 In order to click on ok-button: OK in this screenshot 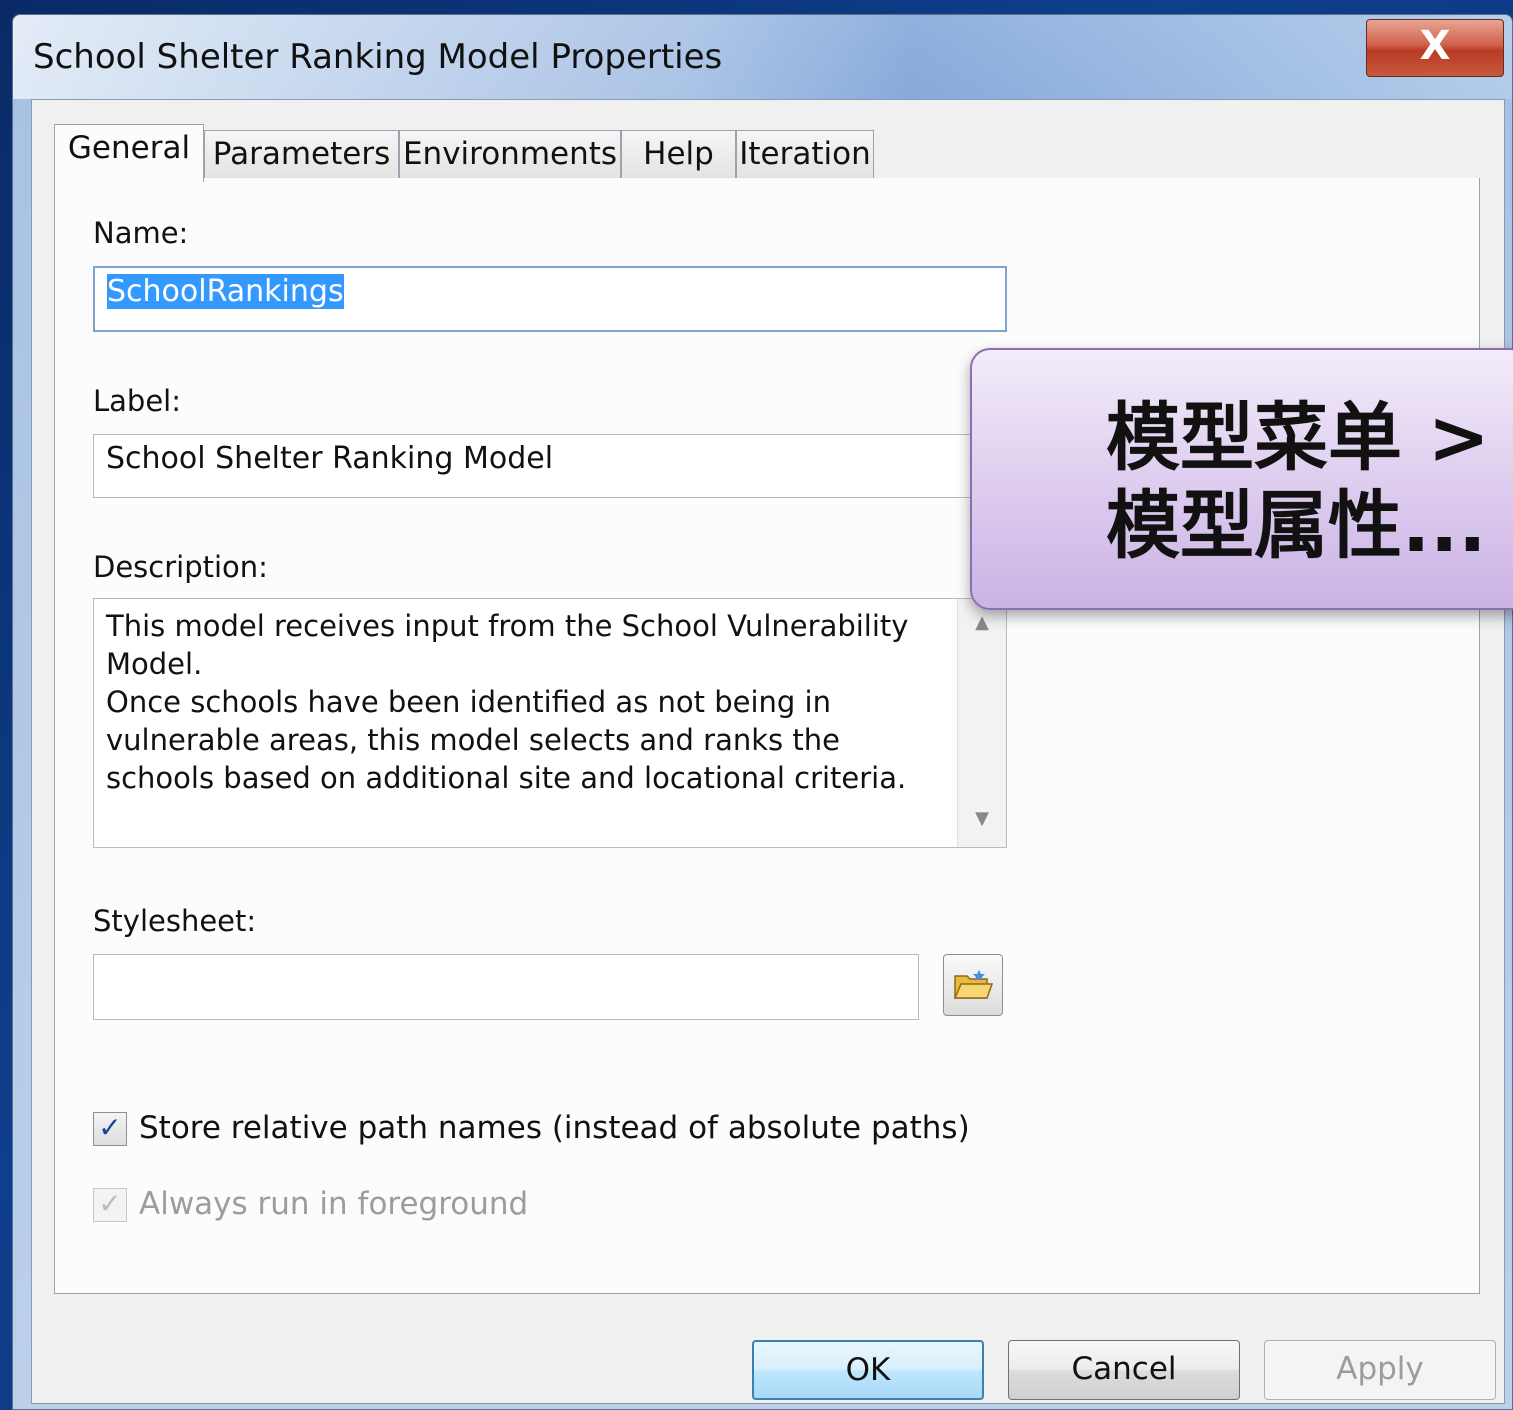, I will do `click(868, 1370)`.